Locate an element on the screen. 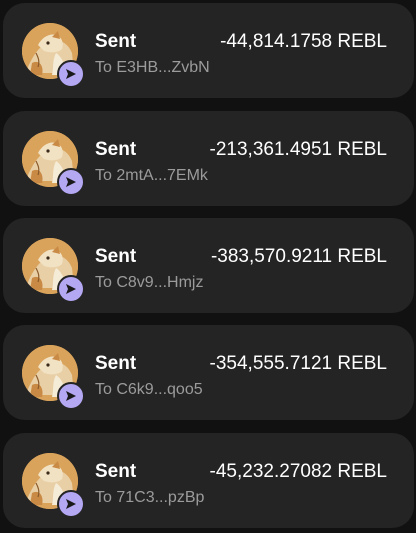 Image resolution: width=416 pixels, height=533 pixels. recipient-address: To 71C3...pzBp is located at coordinates (150, 497).